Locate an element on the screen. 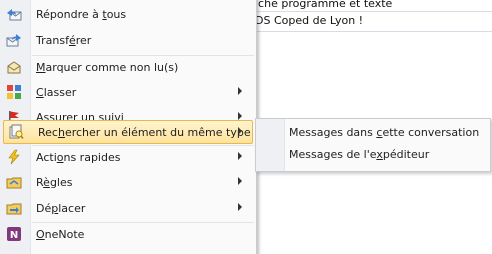 This screenshot has width=492, height=254. menu-item-reply-all: Répondre à tous is located at coordinates (127, 14).